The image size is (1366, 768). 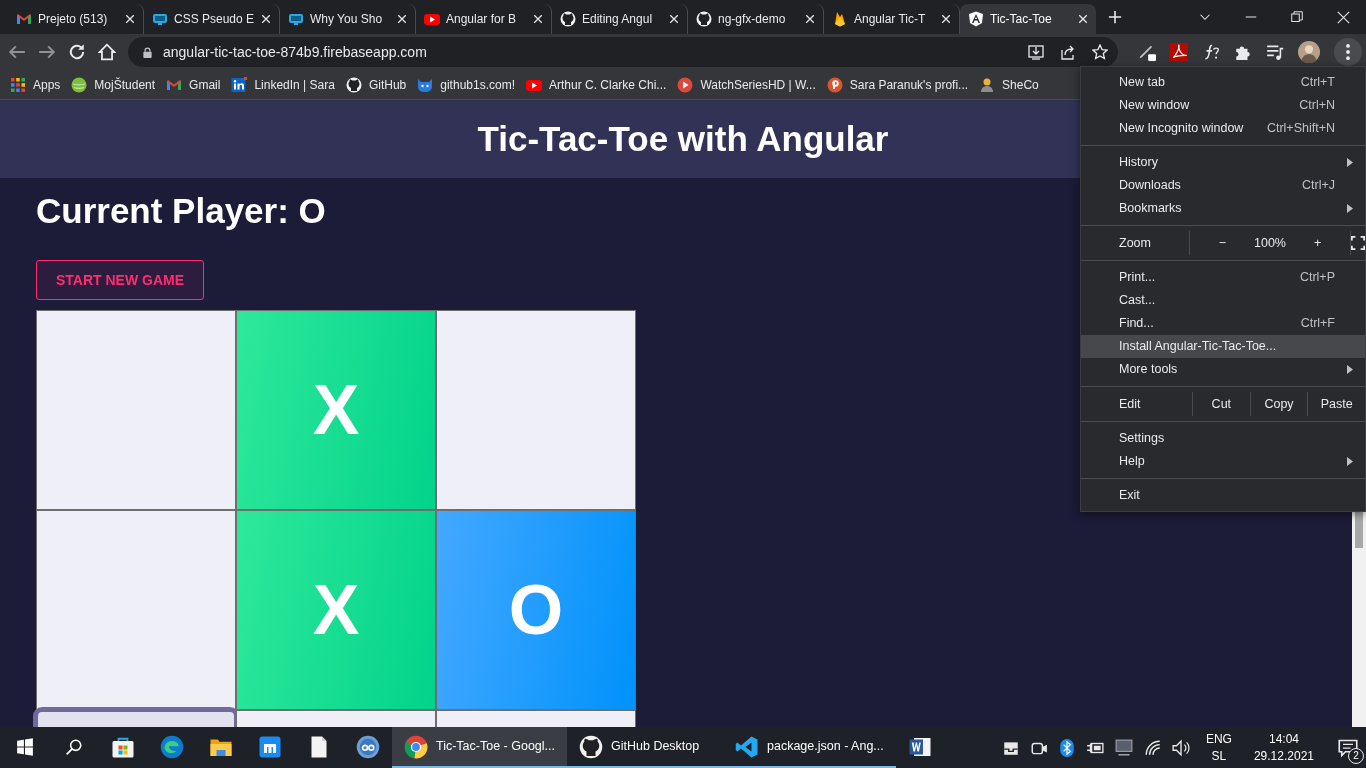 What do you see at coordinates (1223, 495) in the screenshot?
I see `menu-item: Exit` at bounding box center [1223, 495].